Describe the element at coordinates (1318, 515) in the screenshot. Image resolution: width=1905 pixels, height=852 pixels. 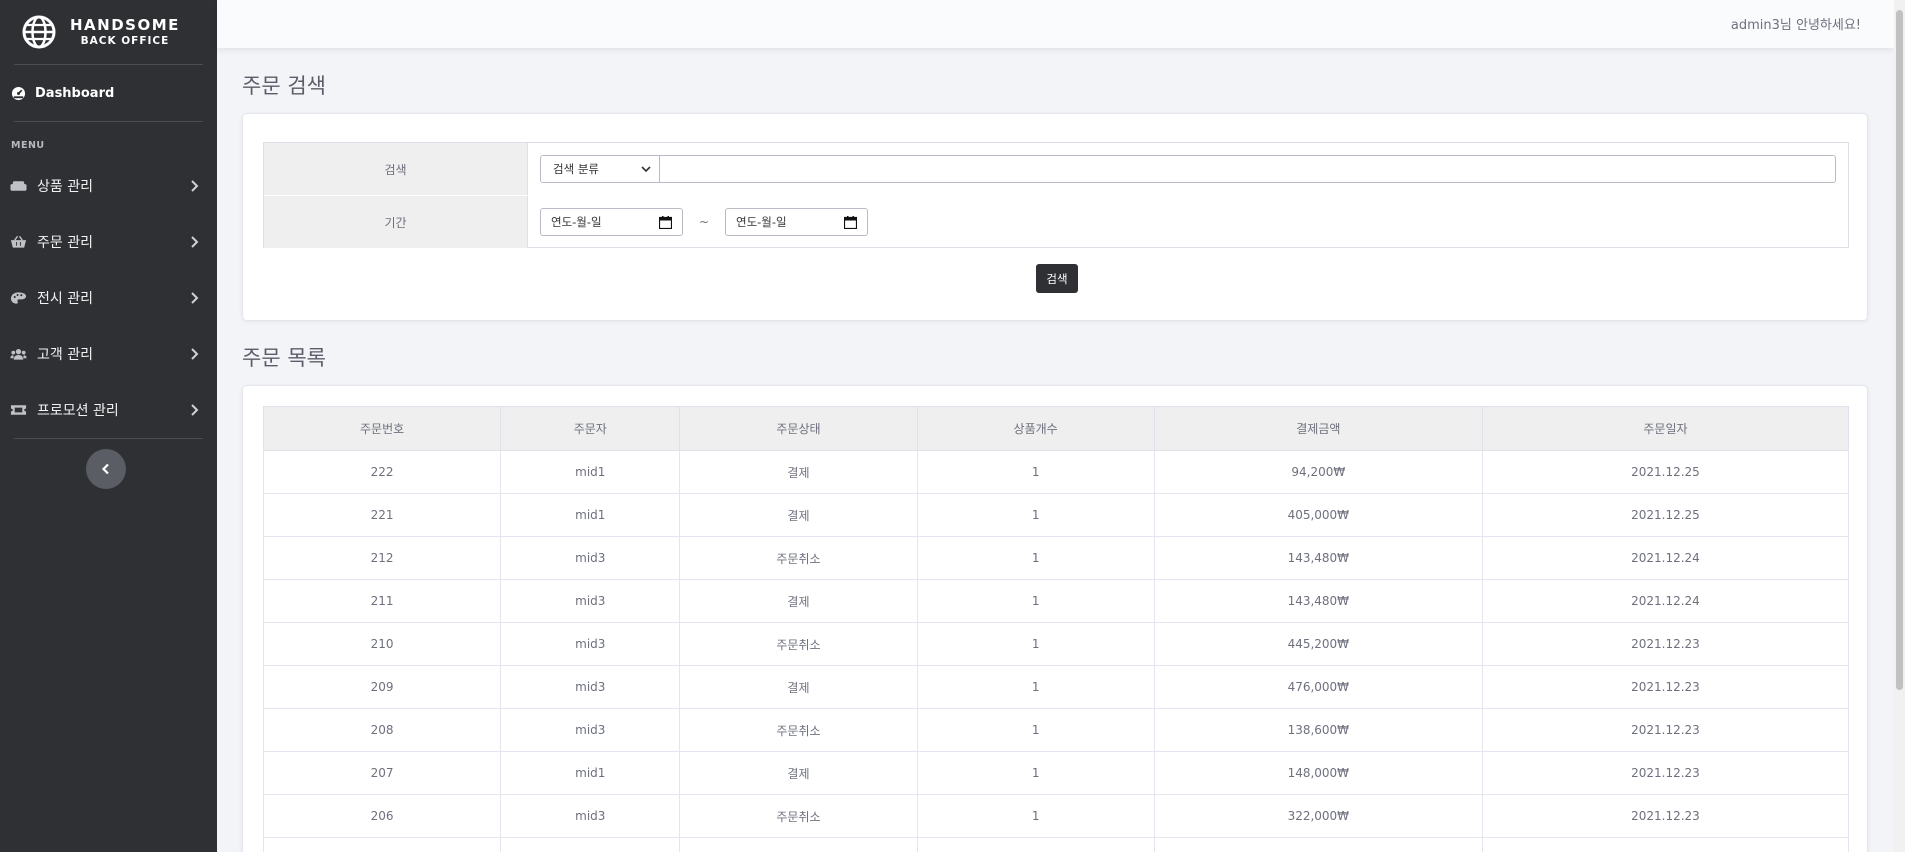
I see `amount-cell: 405,000₩` at that location.